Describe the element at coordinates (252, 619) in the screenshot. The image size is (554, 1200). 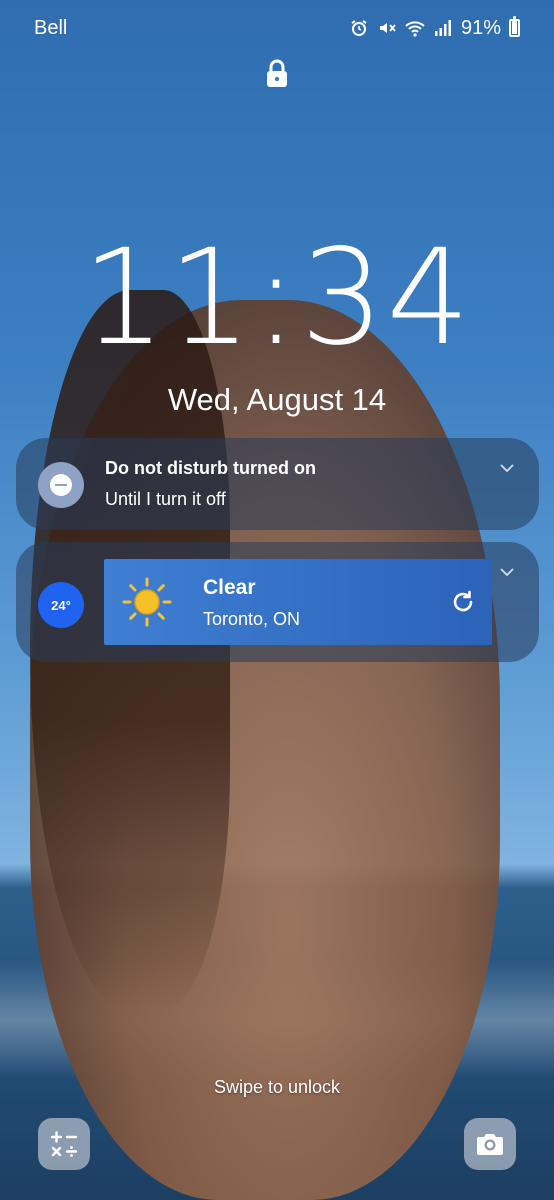
I see `weather-location: Toronto, ON` at that location.